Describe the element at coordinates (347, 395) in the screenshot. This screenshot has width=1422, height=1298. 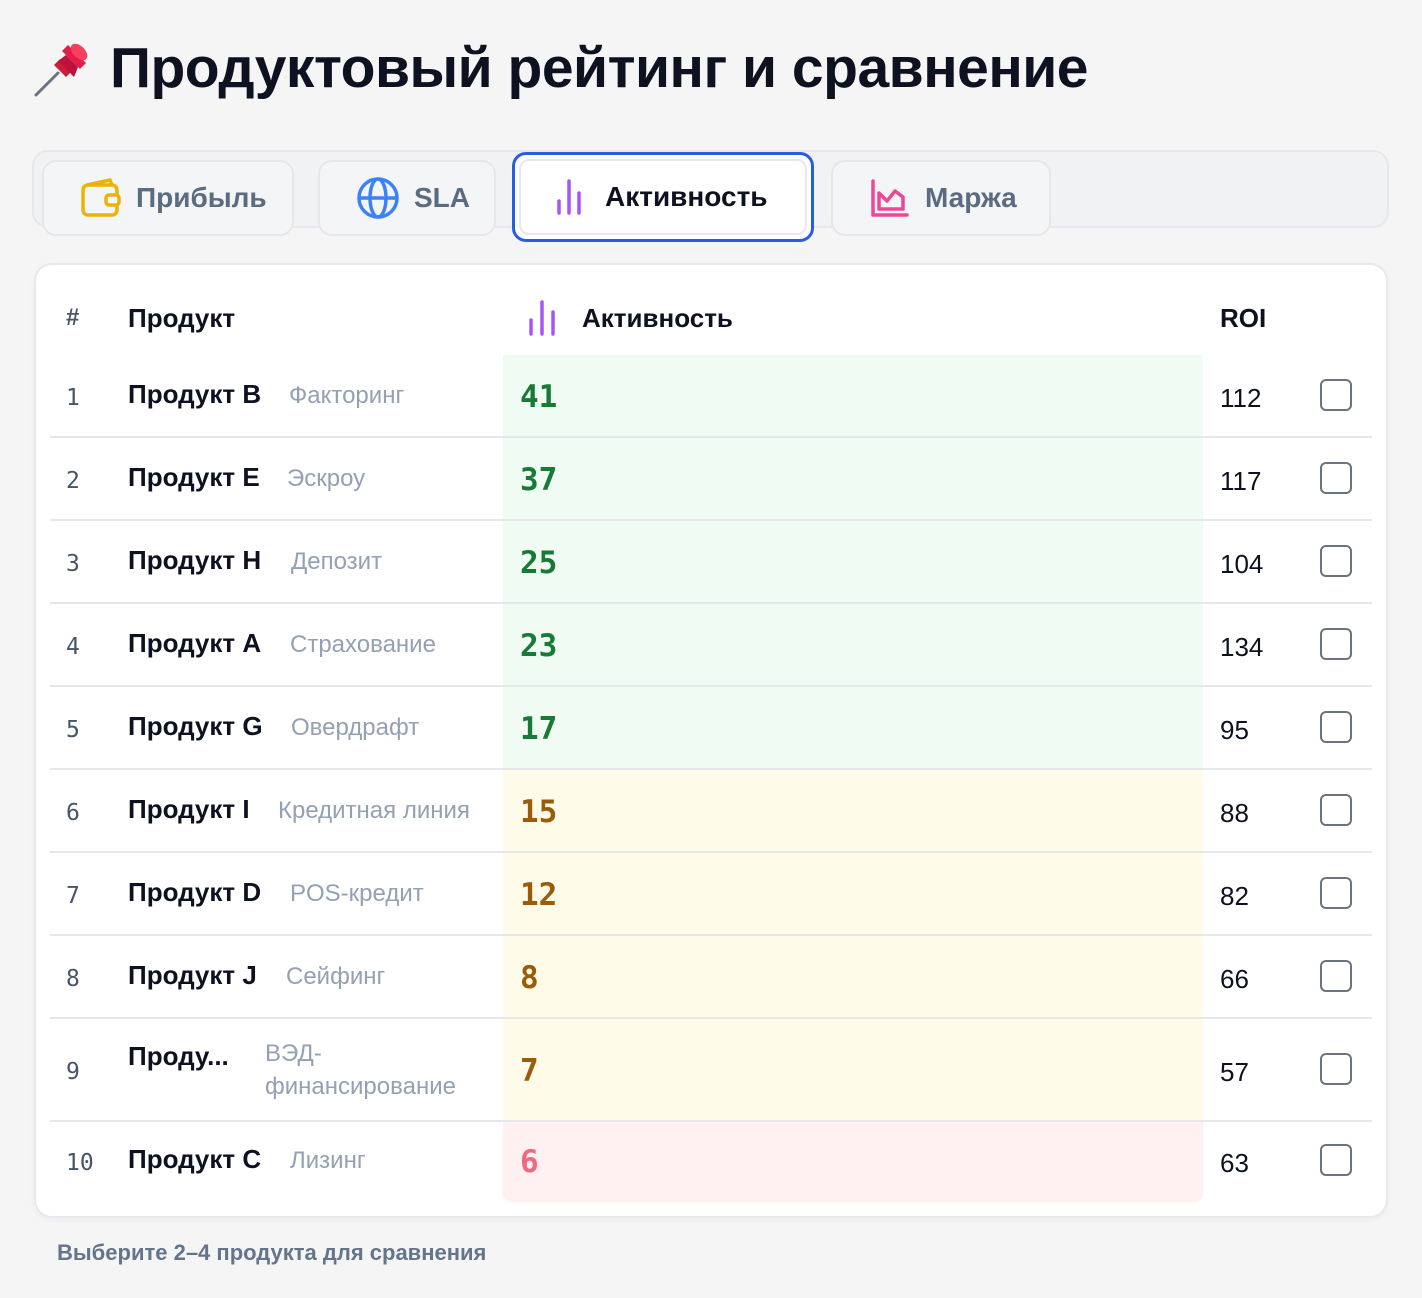
I see `product-type: Факторинг` at that location.